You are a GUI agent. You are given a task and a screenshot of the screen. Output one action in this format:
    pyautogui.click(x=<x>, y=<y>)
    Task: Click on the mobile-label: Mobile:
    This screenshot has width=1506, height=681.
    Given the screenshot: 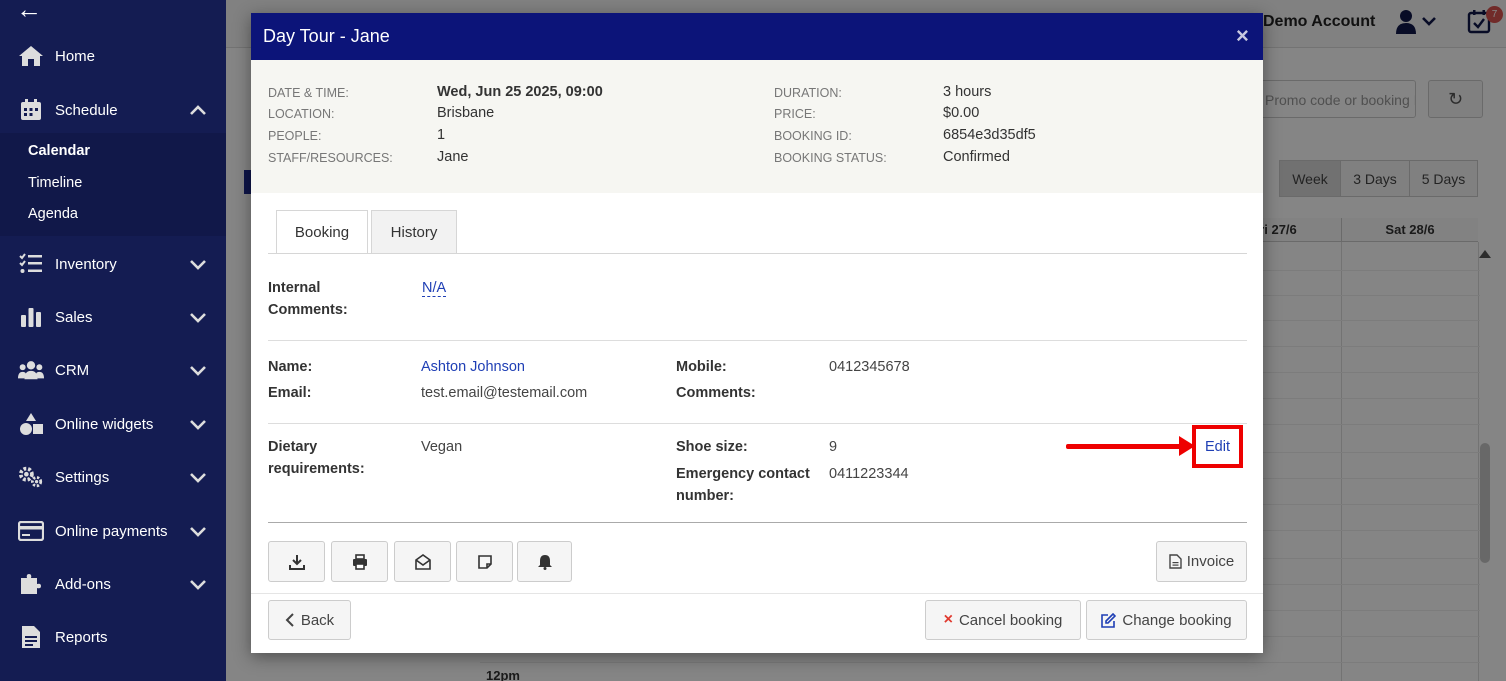 What is the action you would take?
    pyautogui.click(x=701, y=367)
    